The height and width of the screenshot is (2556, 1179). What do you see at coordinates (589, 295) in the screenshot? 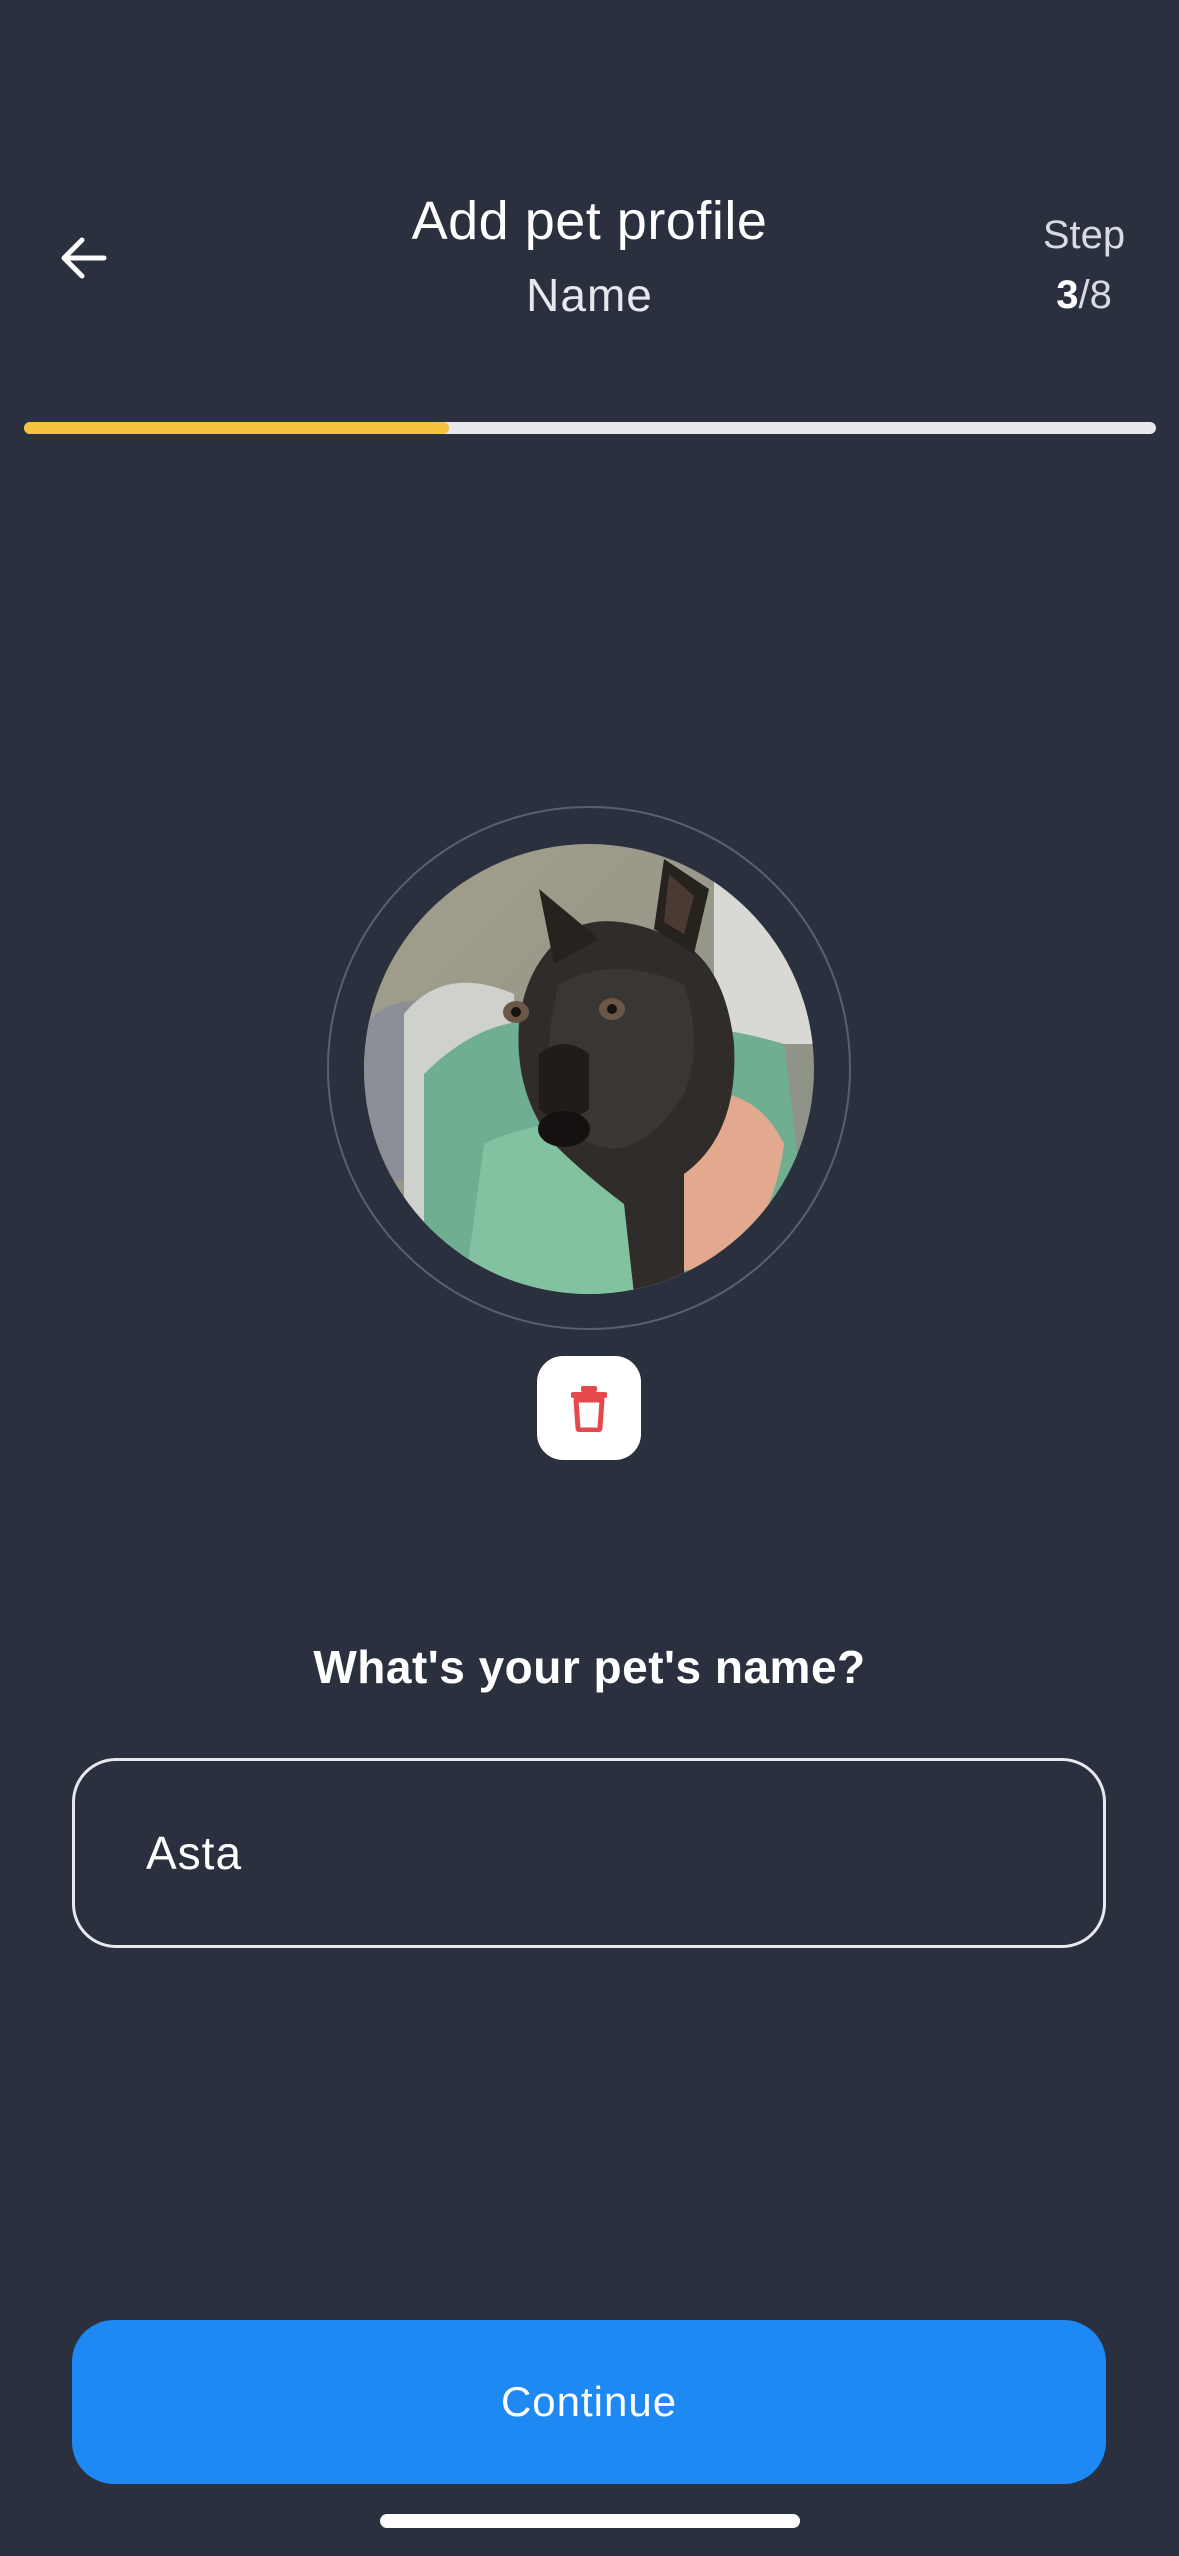
I see `page-subtitle: Name` at bounding box center [589, 295].